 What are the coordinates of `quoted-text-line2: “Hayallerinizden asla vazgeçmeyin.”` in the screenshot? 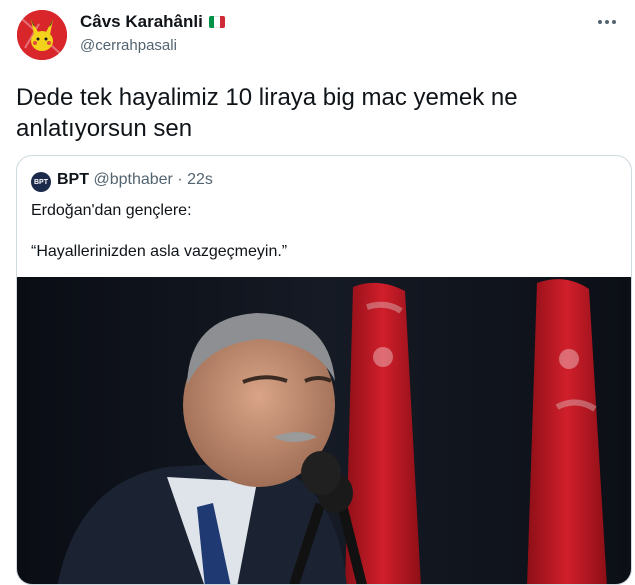 It's located at (159, 251).